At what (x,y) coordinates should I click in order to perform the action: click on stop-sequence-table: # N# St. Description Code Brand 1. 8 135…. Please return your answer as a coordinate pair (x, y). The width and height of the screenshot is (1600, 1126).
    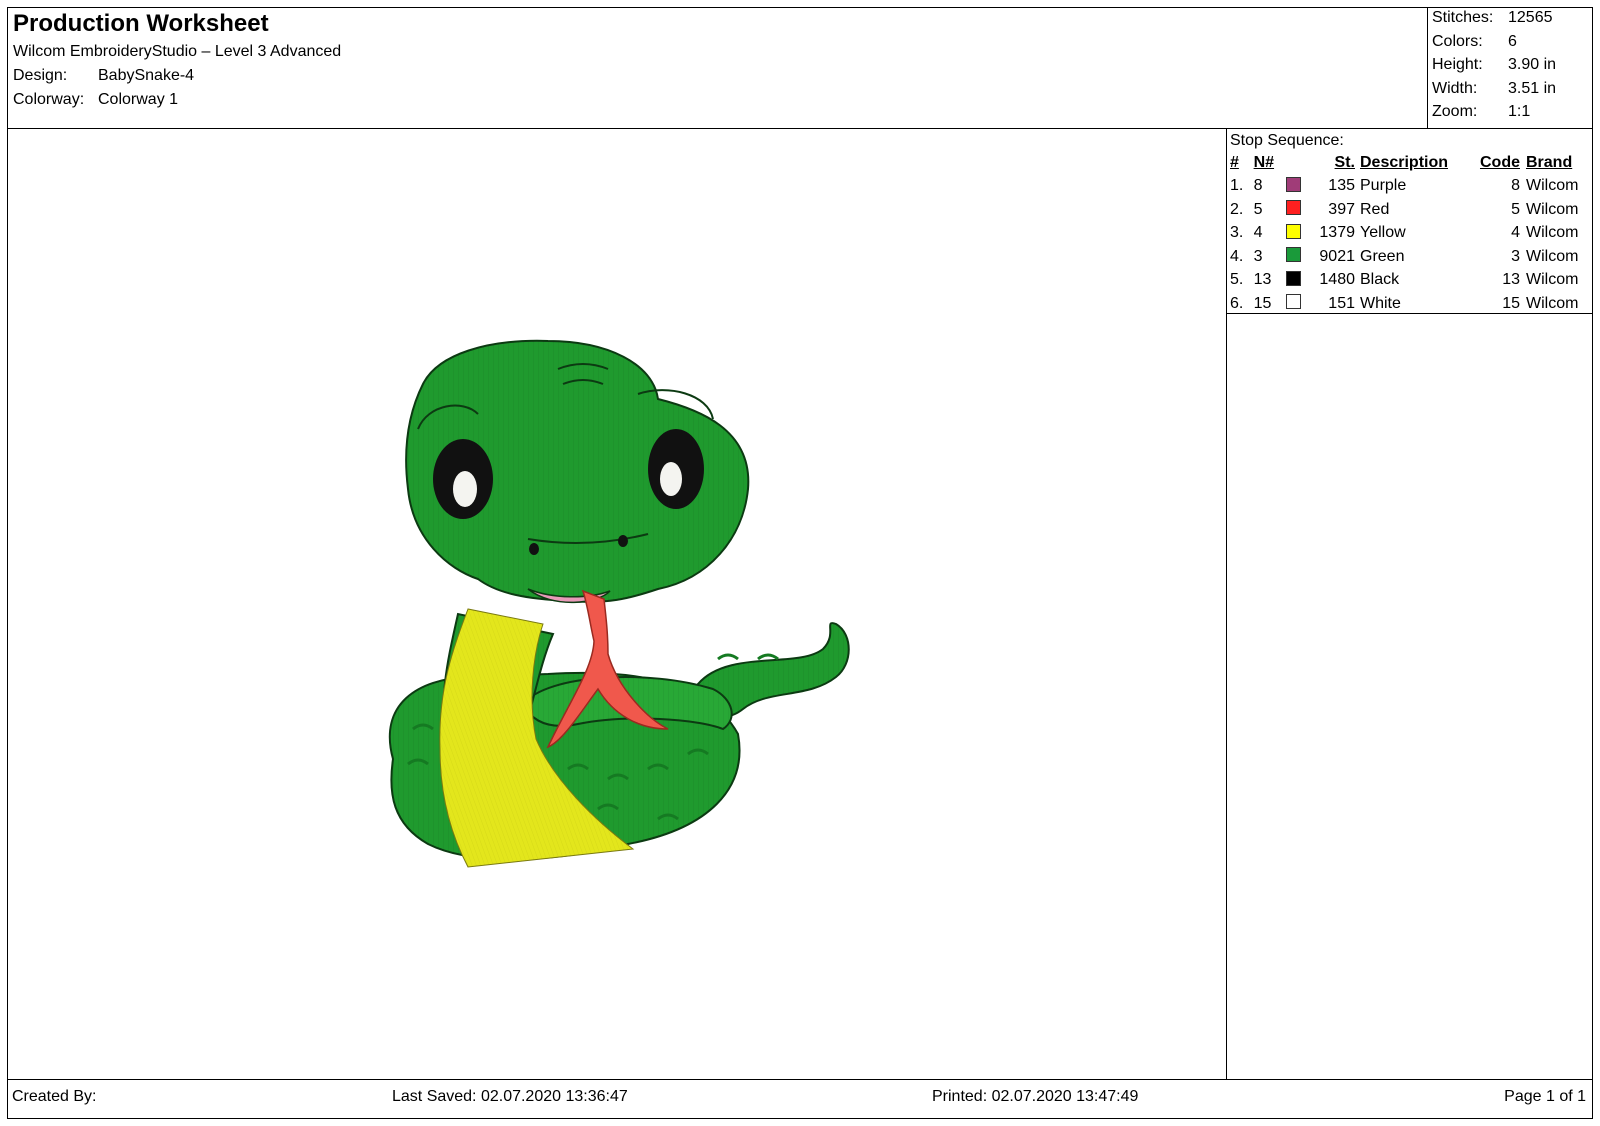
    Looking at the image, I should click on (1409, 233).